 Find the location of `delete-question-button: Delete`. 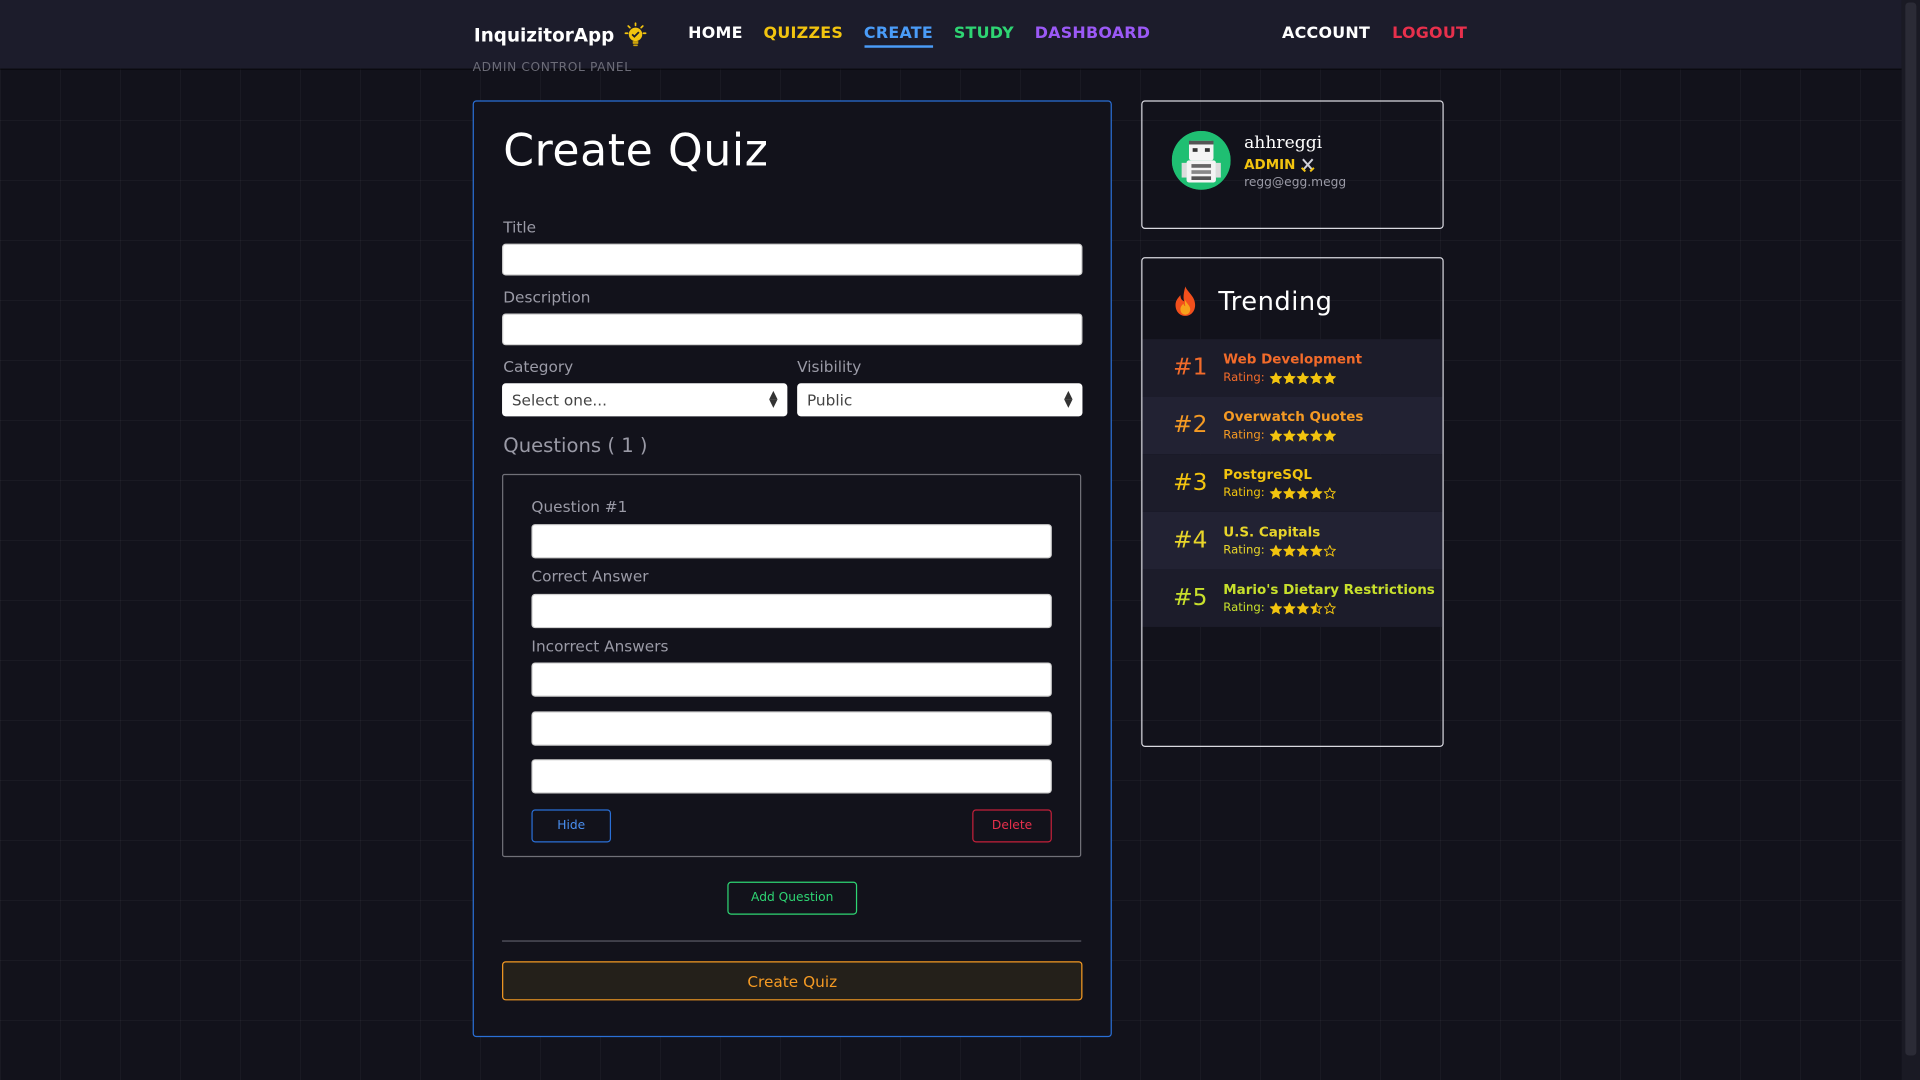

delete-question-button: Delete is located at coordinates (1012, 826).